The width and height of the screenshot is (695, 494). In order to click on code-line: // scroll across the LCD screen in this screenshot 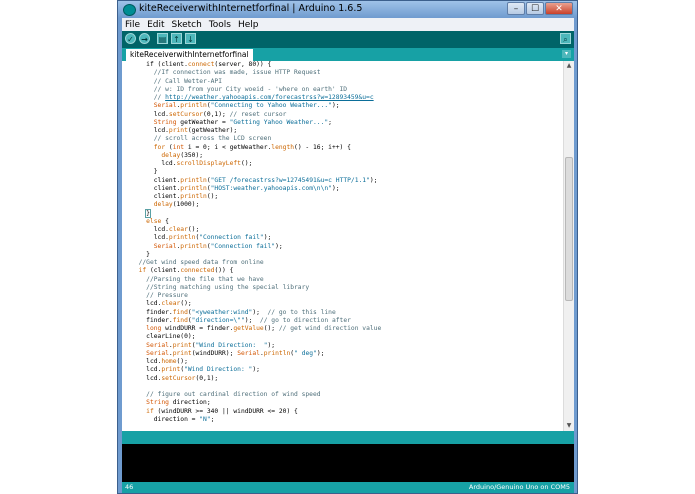, I will do `click(342, 139)`.